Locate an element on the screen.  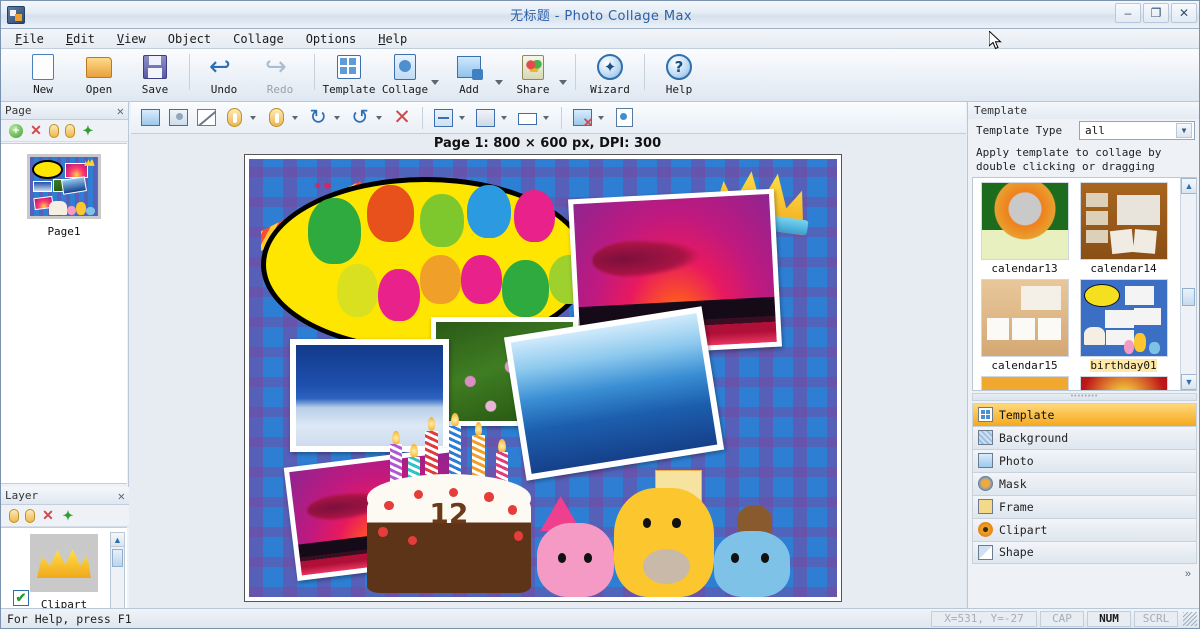
toolbar-wizard: ✦ Wizard is located at coordinates (610, 74).